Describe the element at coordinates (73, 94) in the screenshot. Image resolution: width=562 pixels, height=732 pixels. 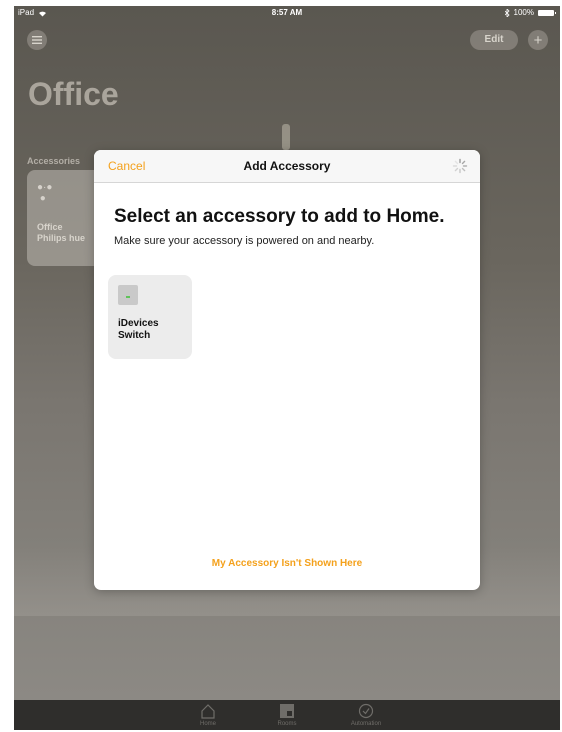
I see `page-title: Office` at that location.